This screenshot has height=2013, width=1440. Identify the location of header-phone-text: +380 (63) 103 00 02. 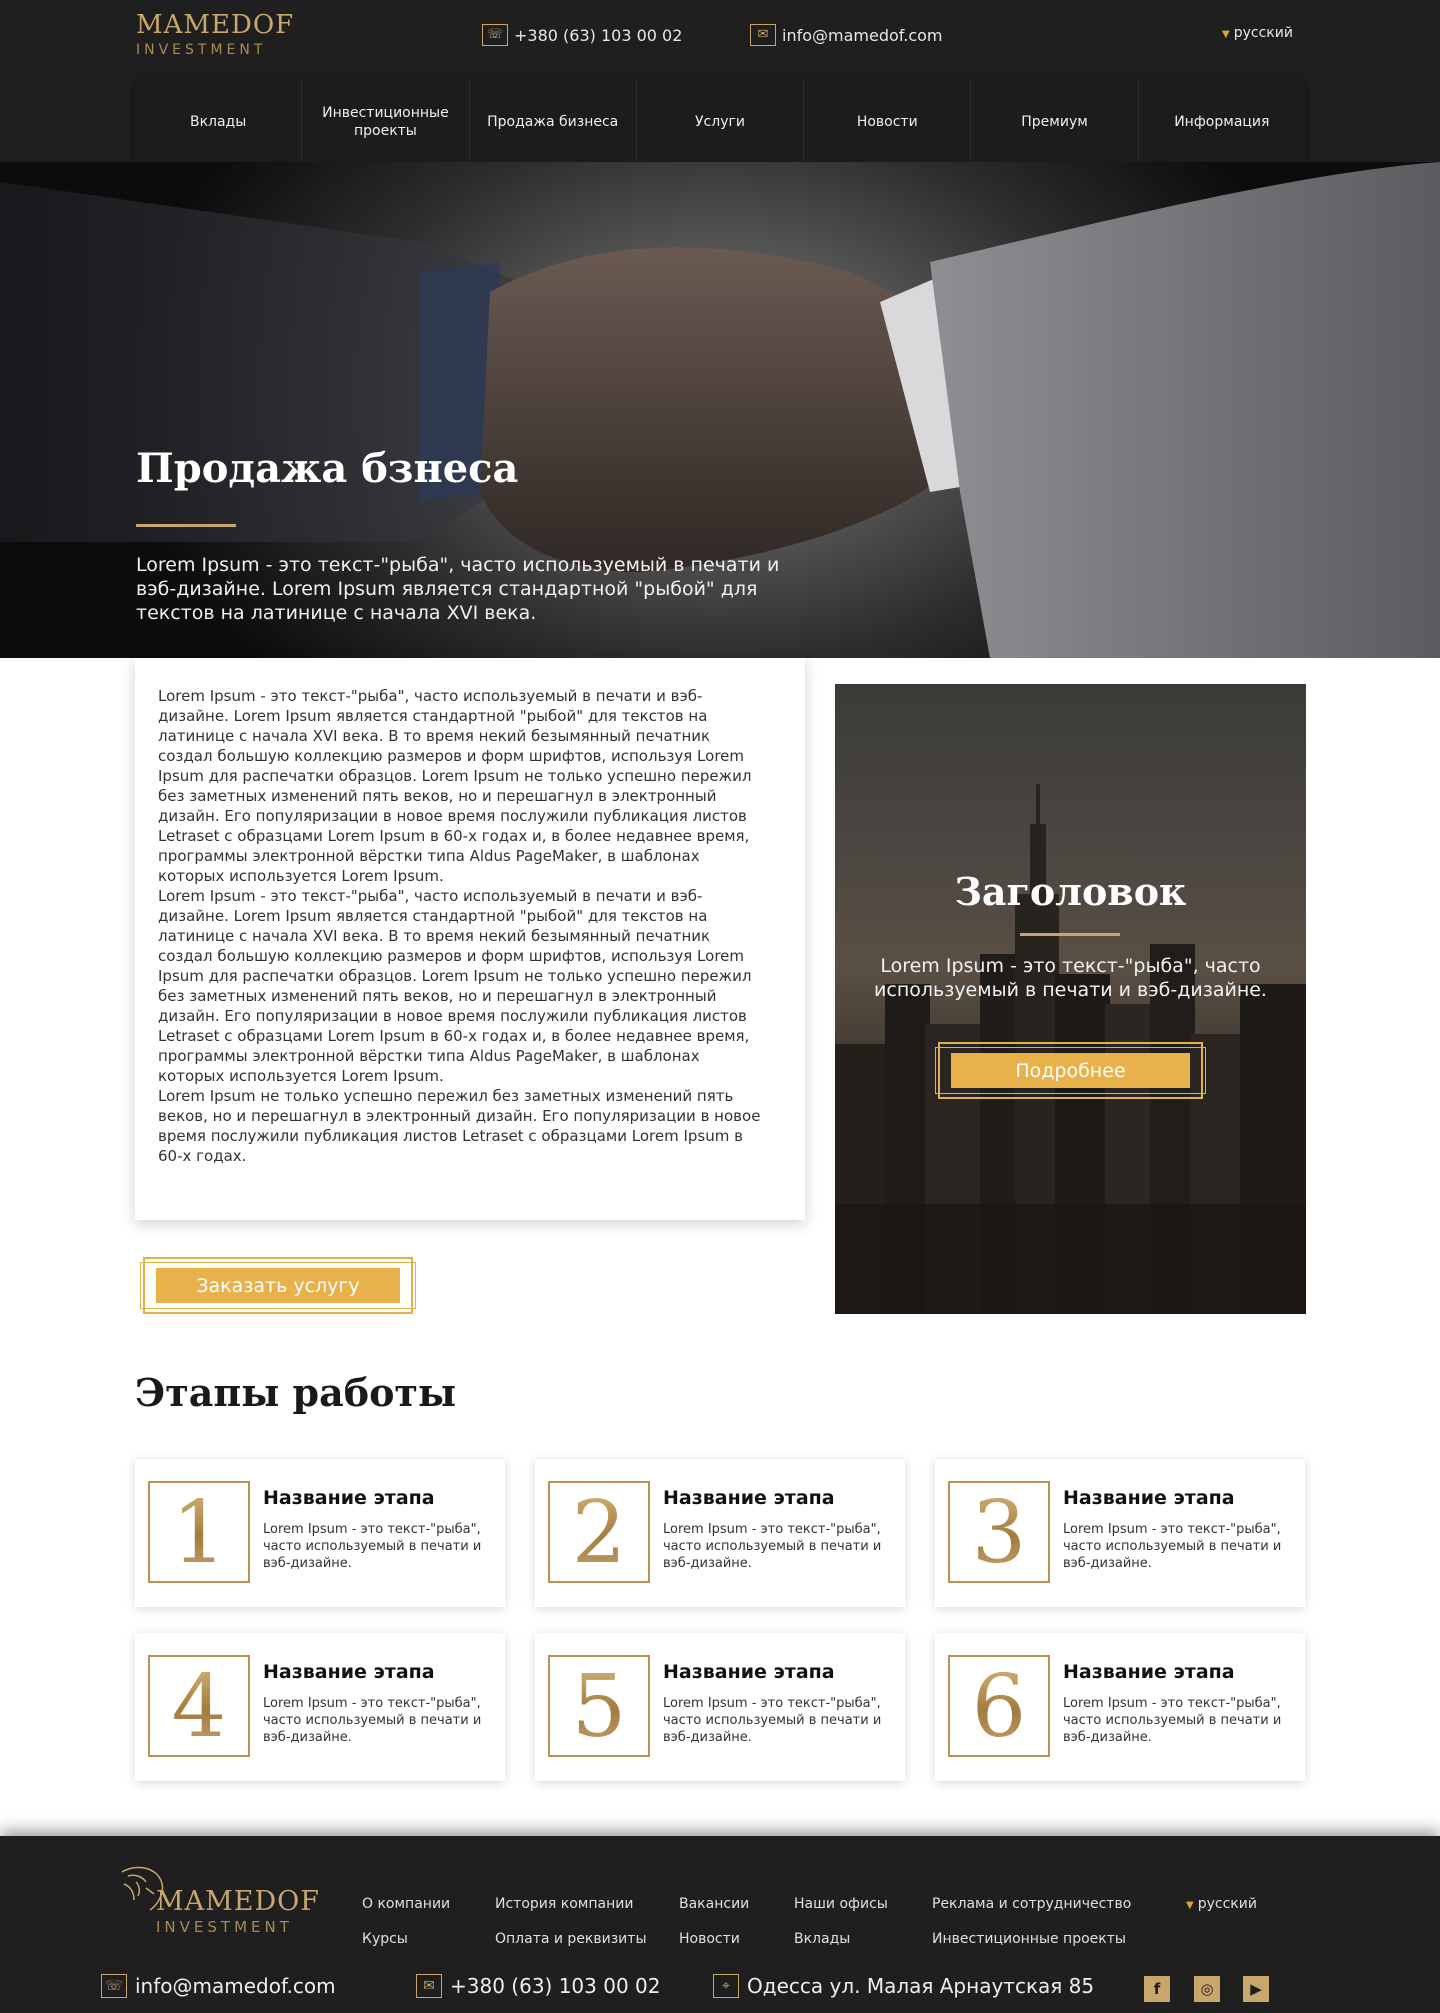
(598, 35).